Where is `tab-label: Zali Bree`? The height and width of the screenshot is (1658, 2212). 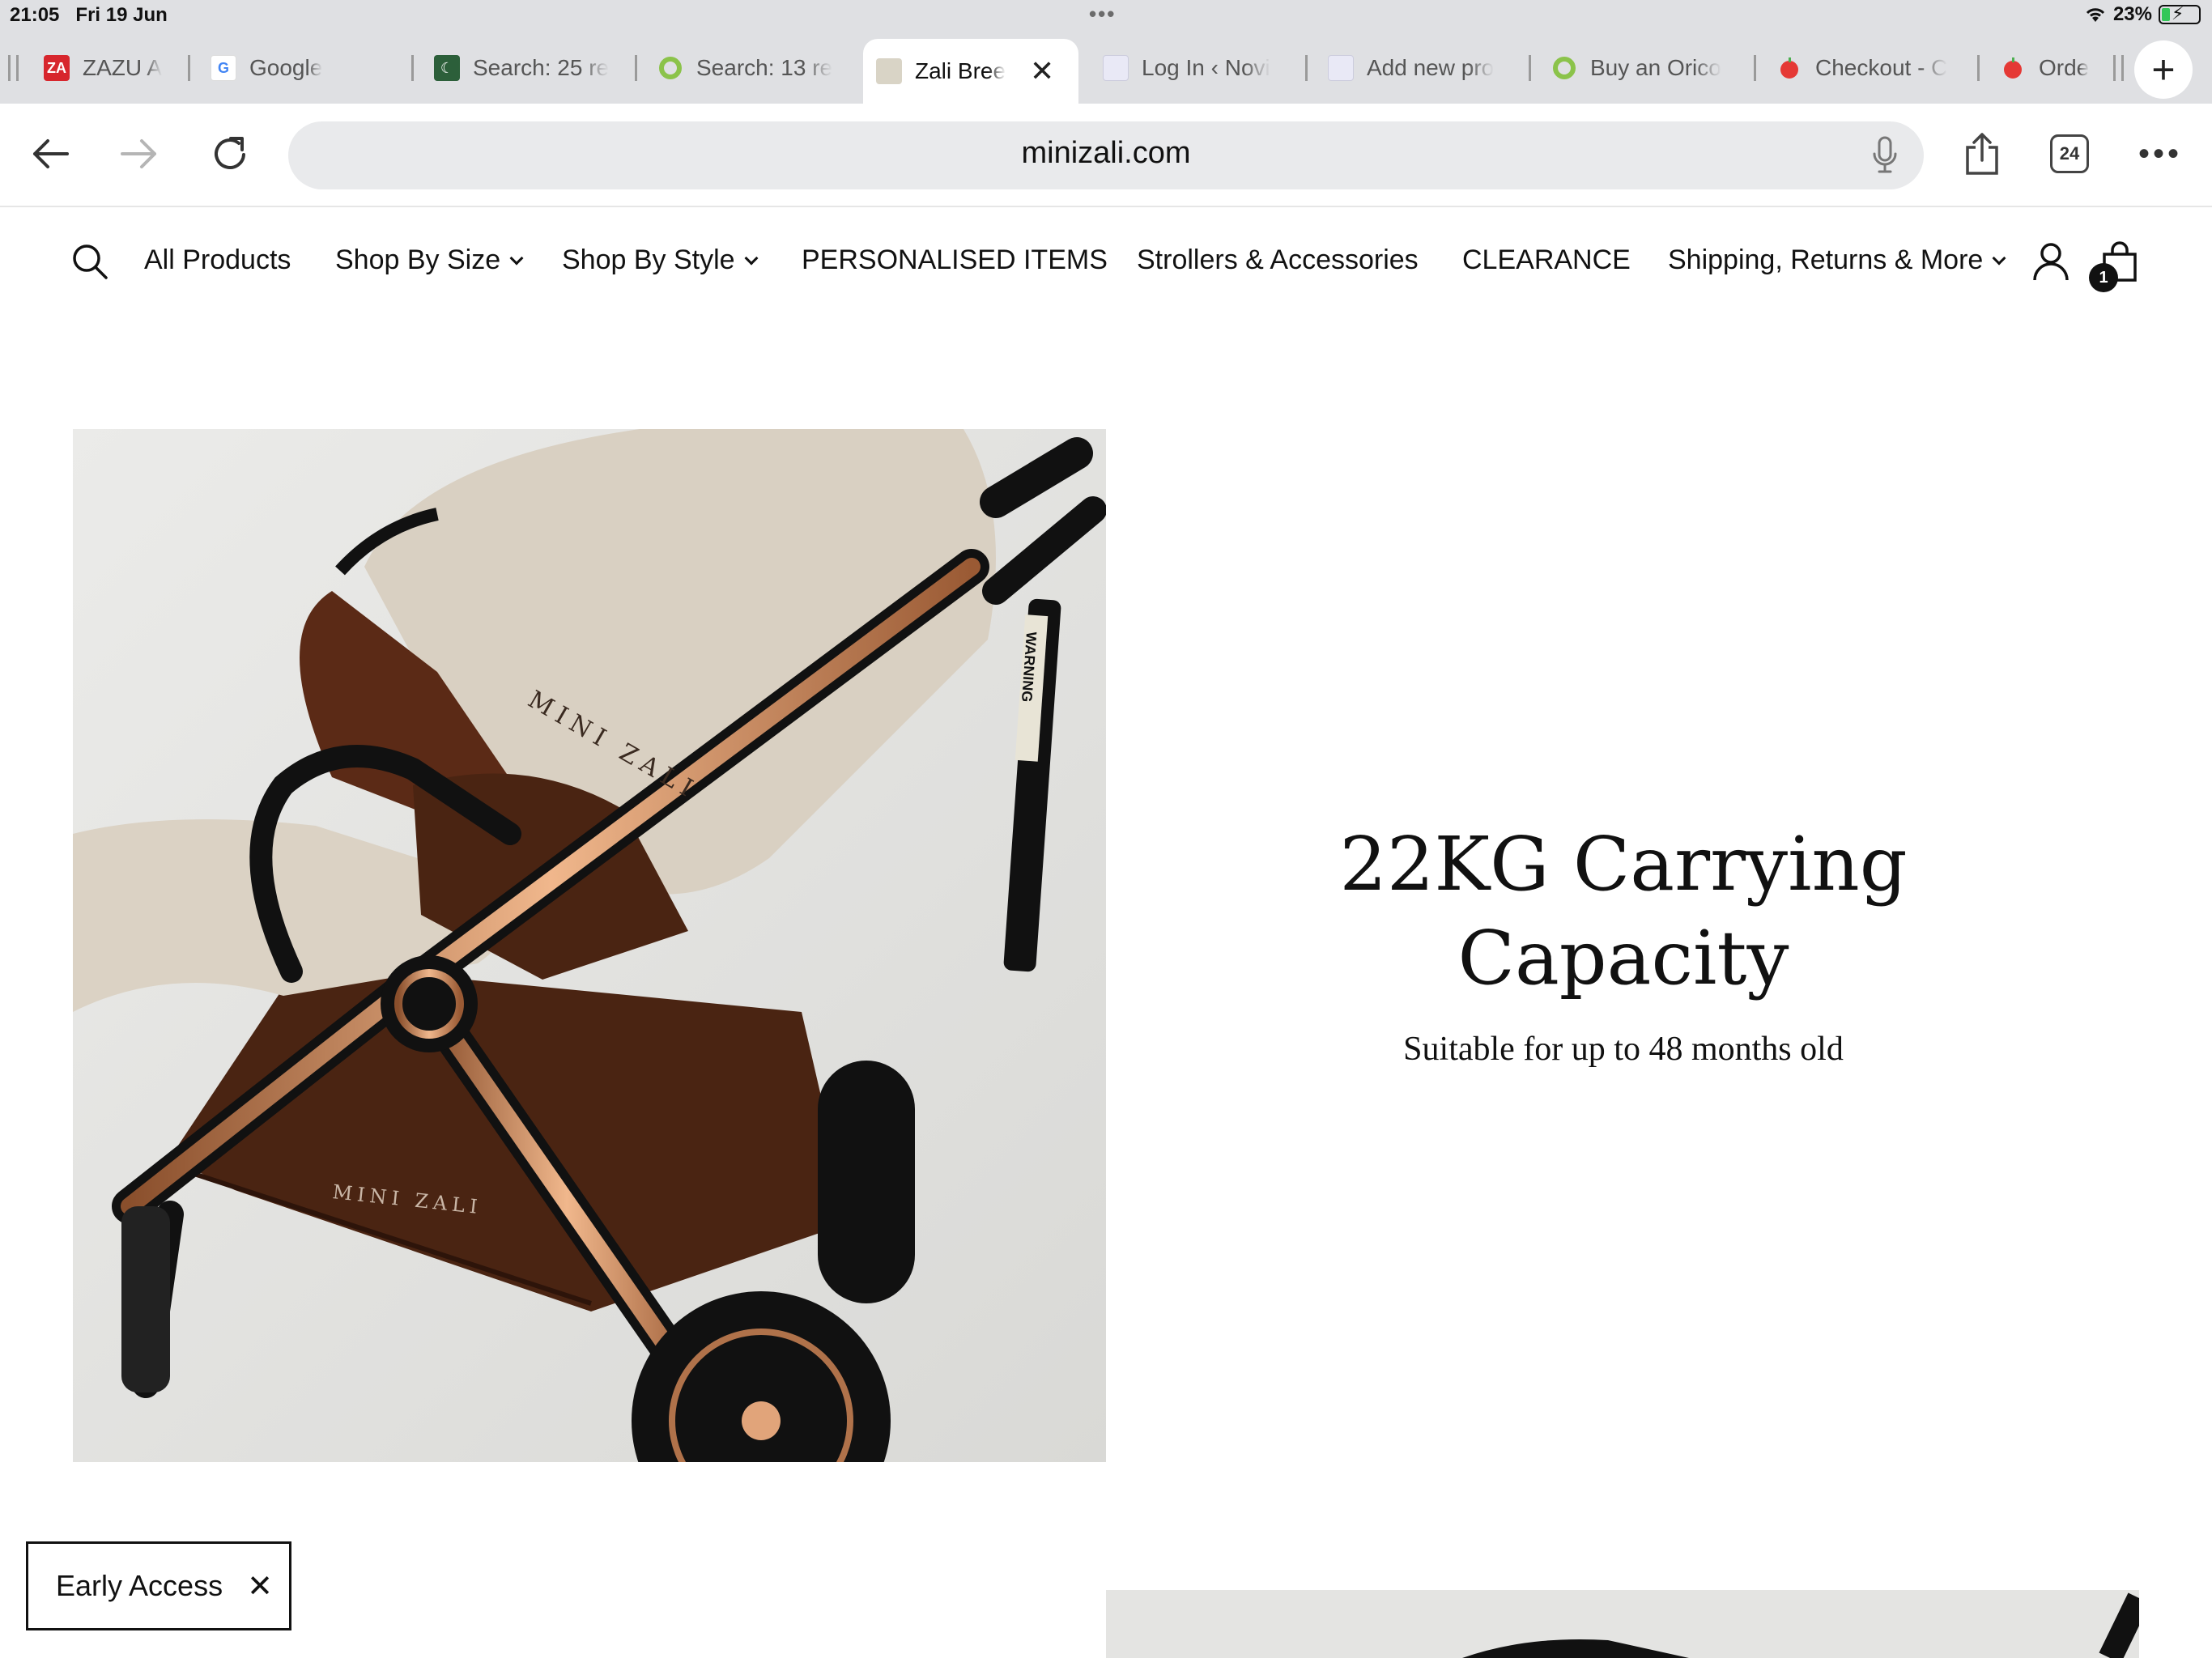 tab-label: Zali Bree is located at coordinates (961, 70).